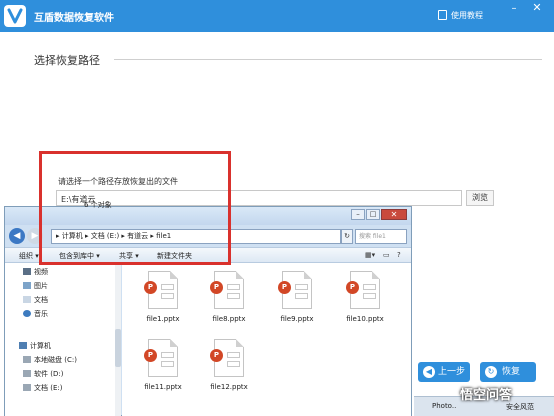 The image size is (554, 416). Describe the element at coordinates (50, 360) in the screenshot. I see `sidebar-item-drive-c: 本地磁盘 (C:)` at that location.